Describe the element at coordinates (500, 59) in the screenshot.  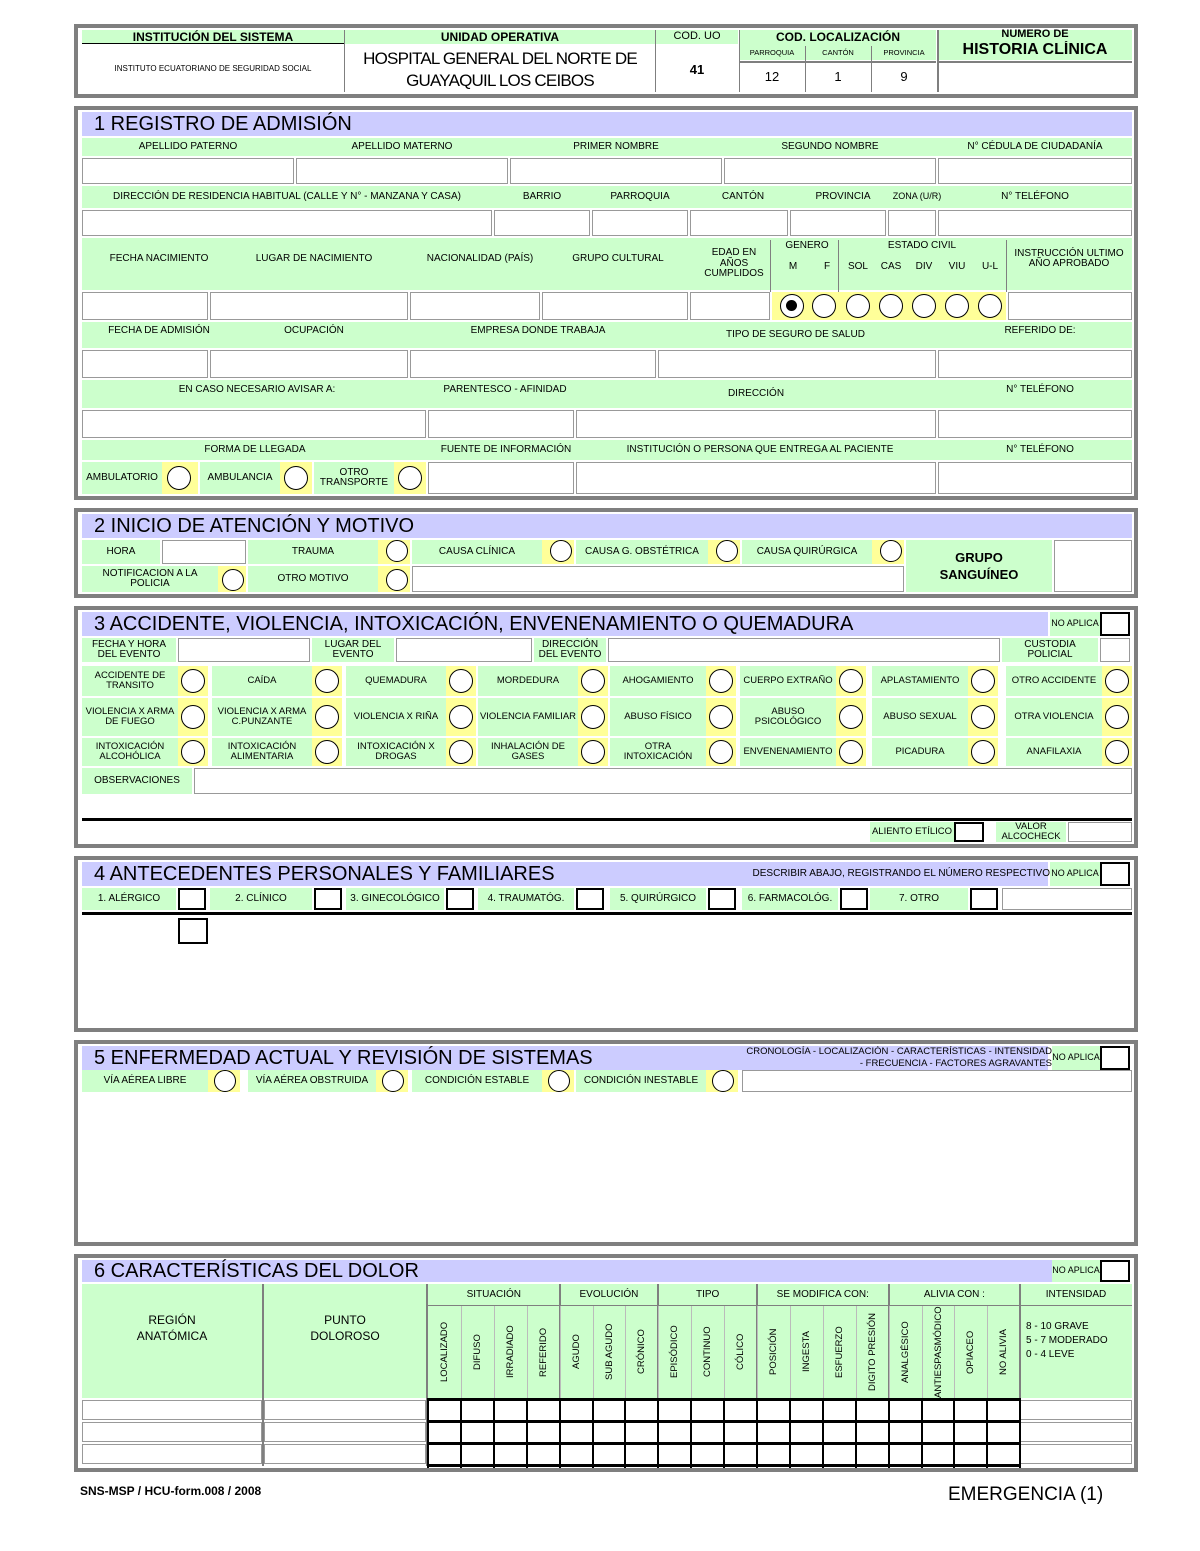
I see `unidad-value-line1: HOSPITAL GENERAL DEL NORTE DE` at that location.